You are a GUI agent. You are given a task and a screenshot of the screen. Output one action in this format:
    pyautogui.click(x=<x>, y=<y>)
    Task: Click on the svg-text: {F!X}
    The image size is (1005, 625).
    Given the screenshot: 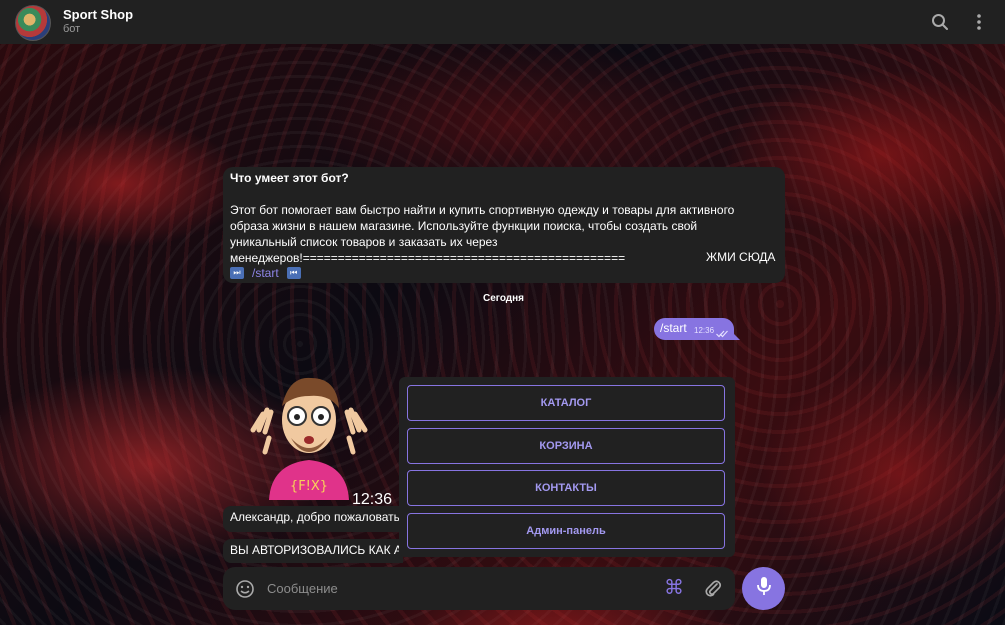 What is the action you would take?
    pyautogui.click(x=309, y=486)
    